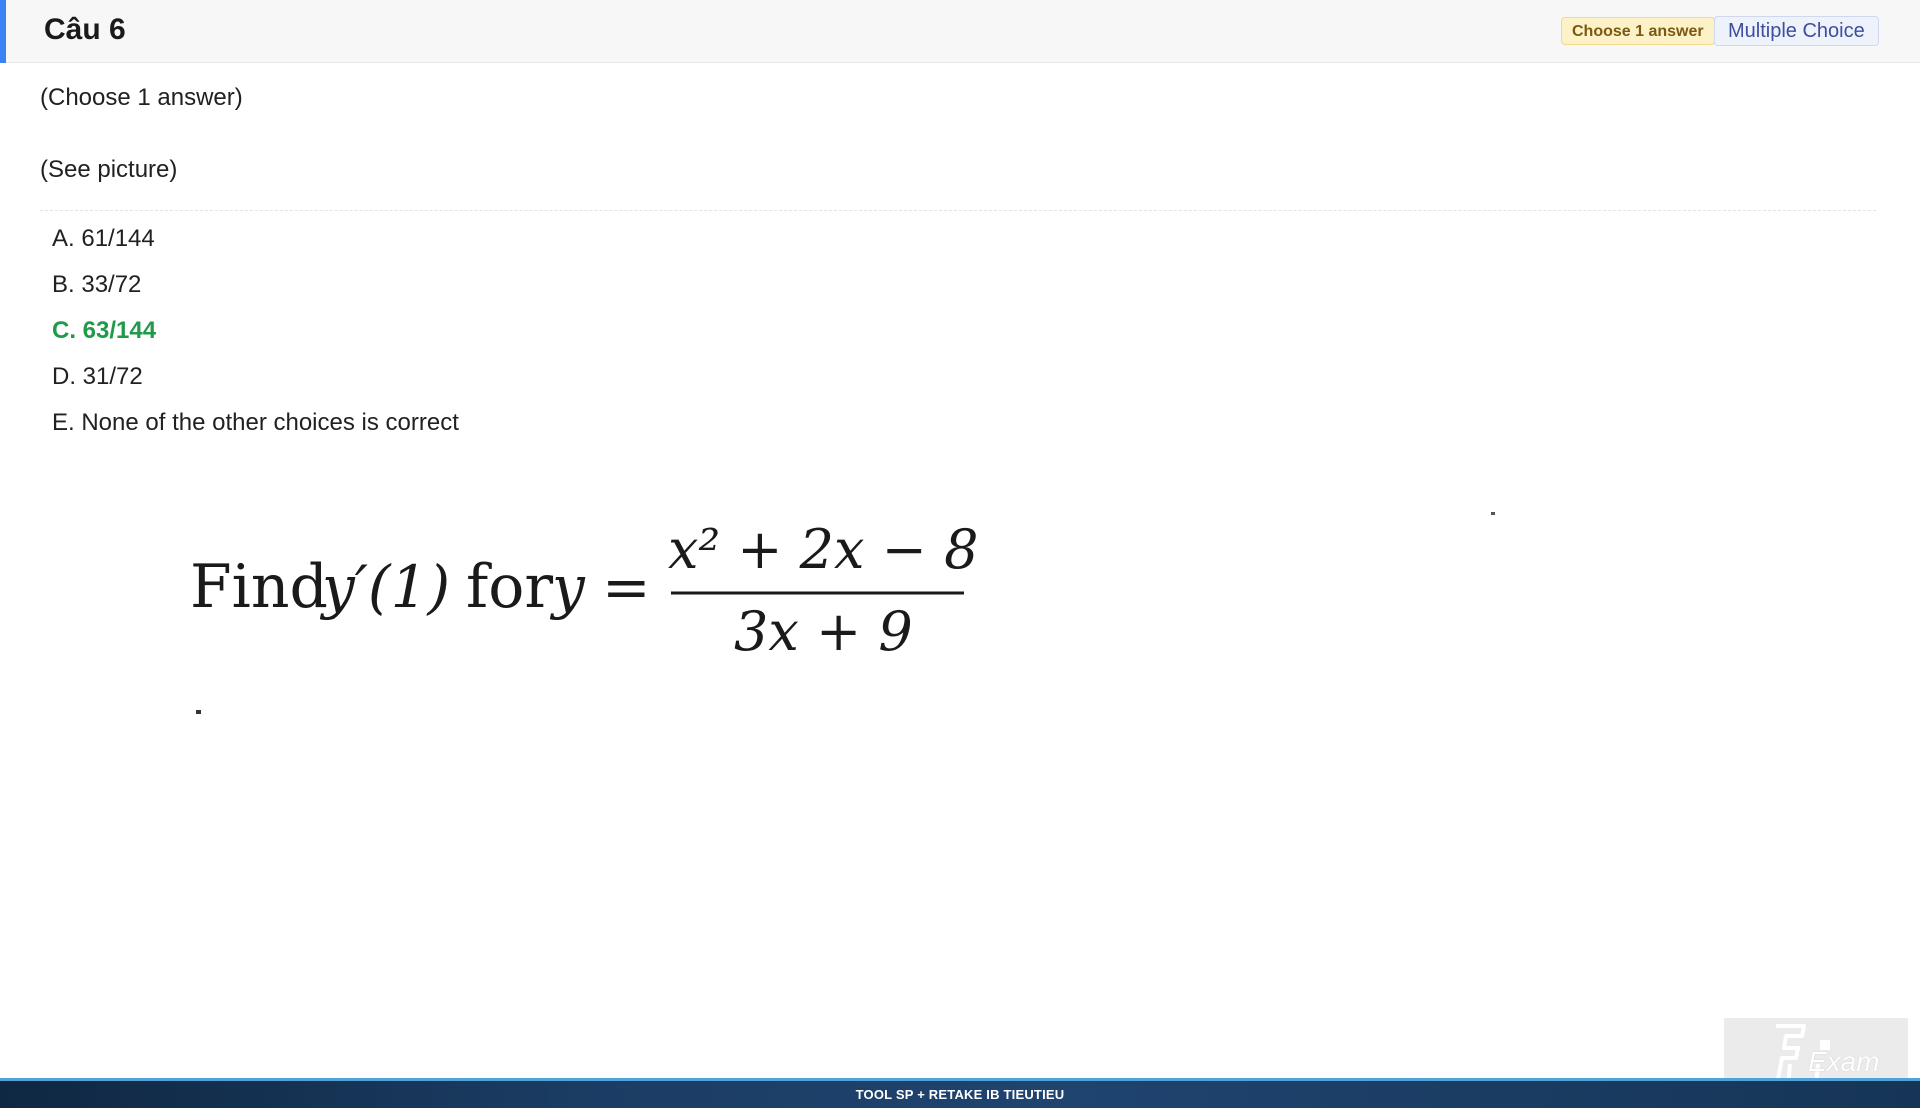 The image size is (1920, 1108). I want to click on footer-bar: TOOL SP + RETAKE IB TIEUTIEU, so click(960, 1093).